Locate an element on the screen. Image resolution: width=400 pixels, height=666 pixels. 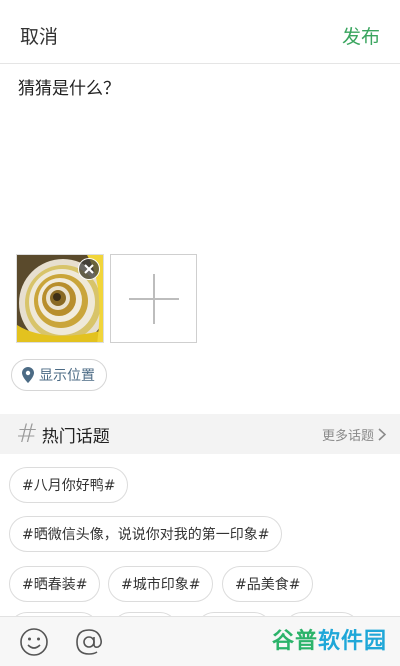
hash-icon: # is located at coordinates (27, 434).